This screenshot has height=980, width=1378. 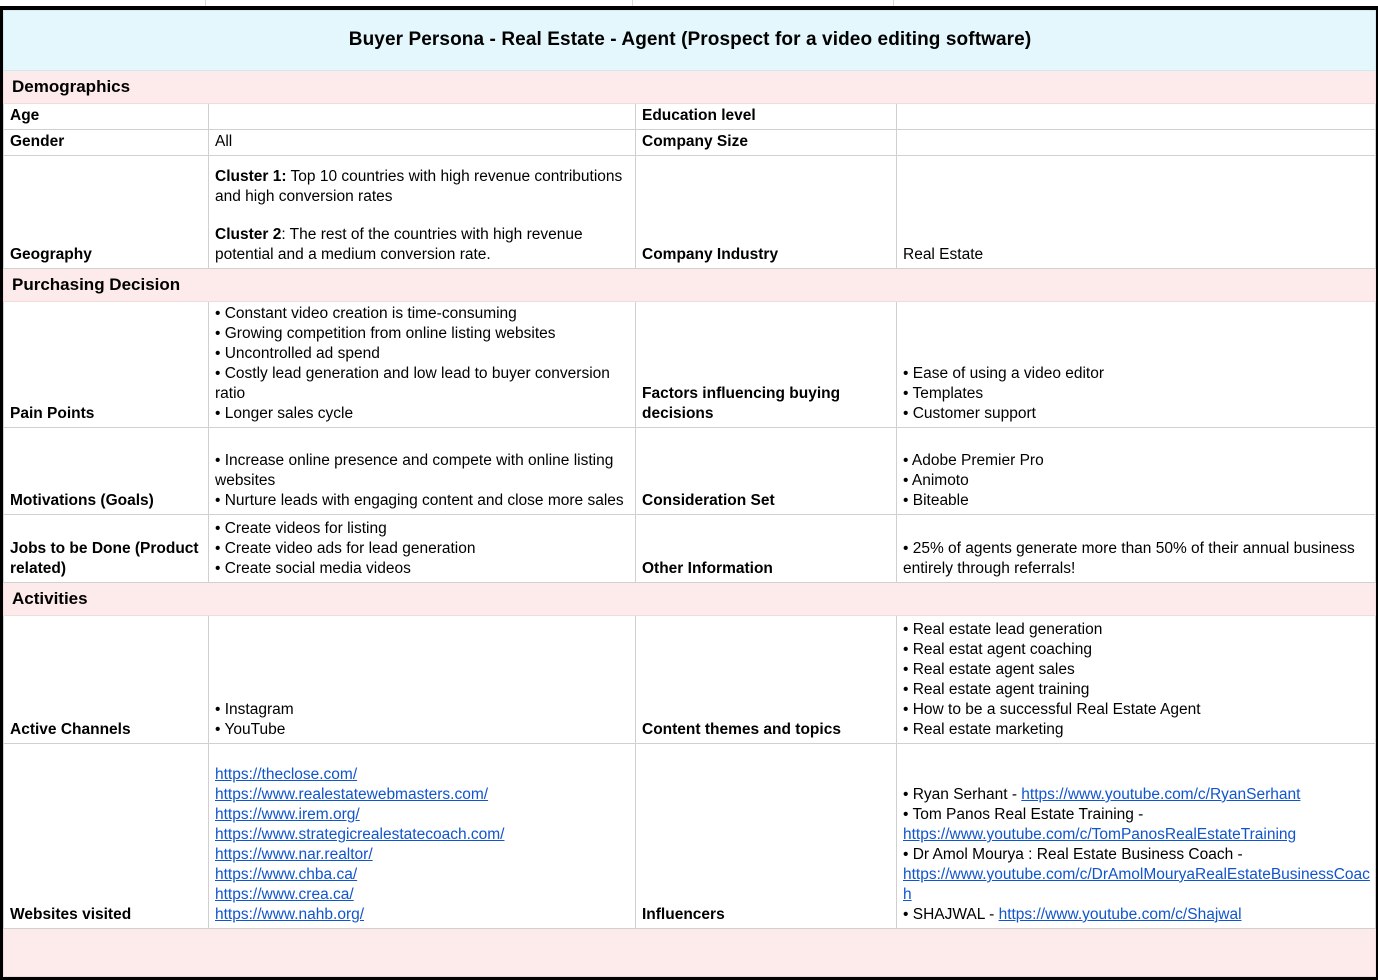 What do you see at coordinates (766, 142) in the screenshot?
I see `label-company-size: Company Size` at bounding box center [766, 142].